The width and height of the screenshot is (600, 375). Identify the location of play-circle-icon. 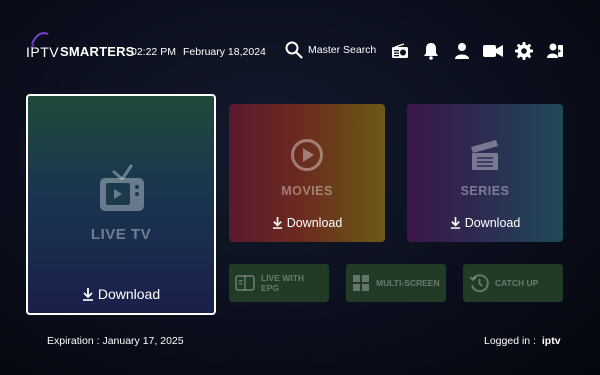
(307, 155).